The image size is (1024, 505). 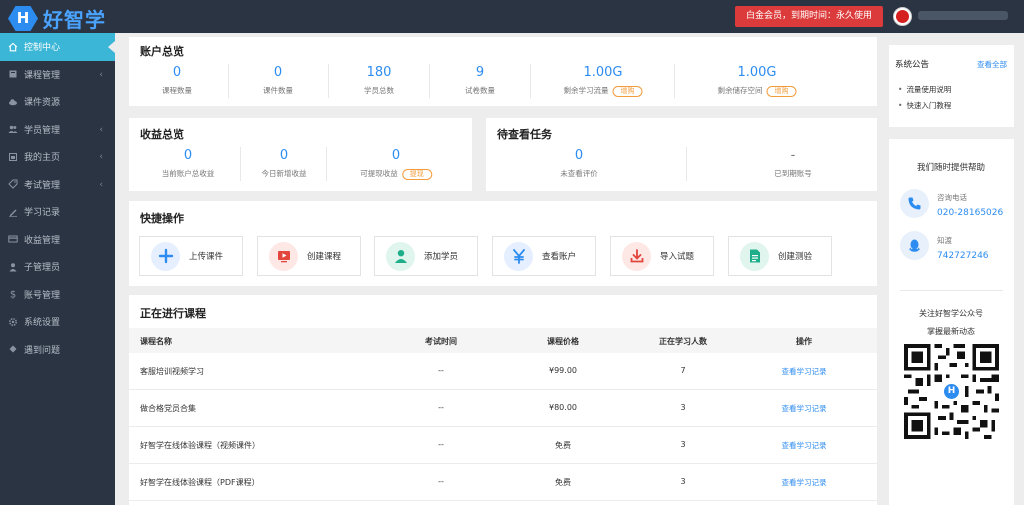 What do you see at coordinates (188, 163) in the screenshot?
I see `stat-total-revenue: 0 当前账户总收益` at bounding box center [188, 163].